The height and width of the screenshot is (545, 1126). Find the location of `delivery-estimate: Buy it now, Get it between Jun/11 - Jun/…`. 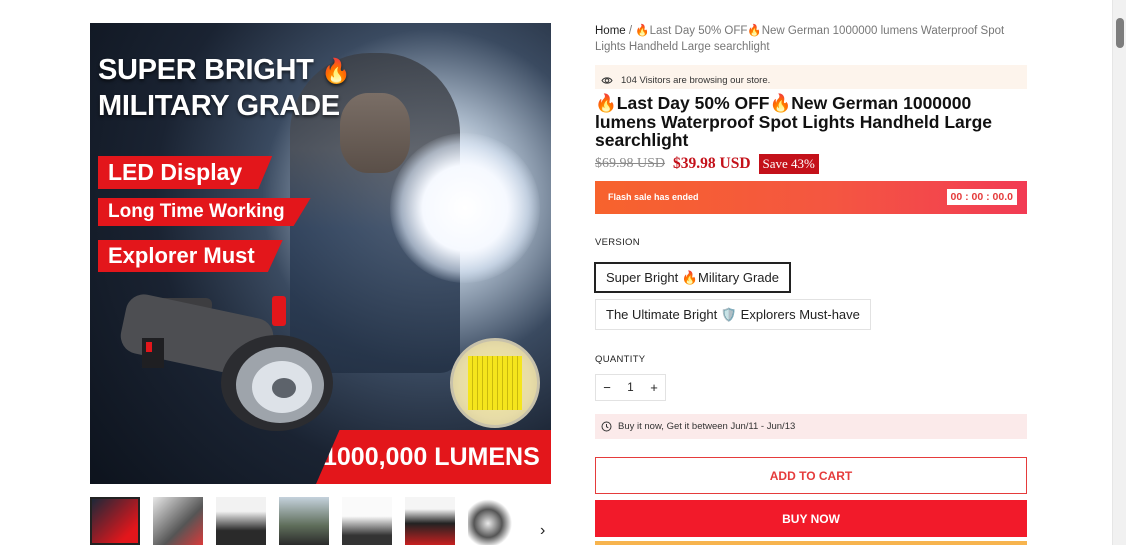

delivery-estimate: Buy it now, Get it between Jun/11 - Jun/… is located at coordinates (811, 426).